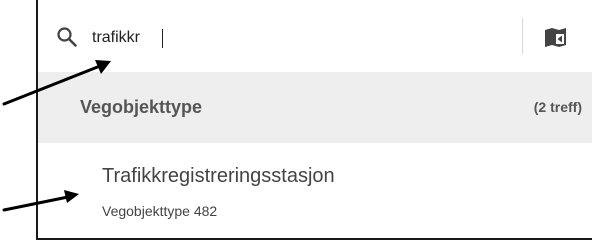 Image resolution: width=594 pixels, height=242 pixels. What do you see at coordinates (160, 211) in the screenshot?
I see `result-subtitle: Vegobjekttype 482` at bounding box center [160, 211].